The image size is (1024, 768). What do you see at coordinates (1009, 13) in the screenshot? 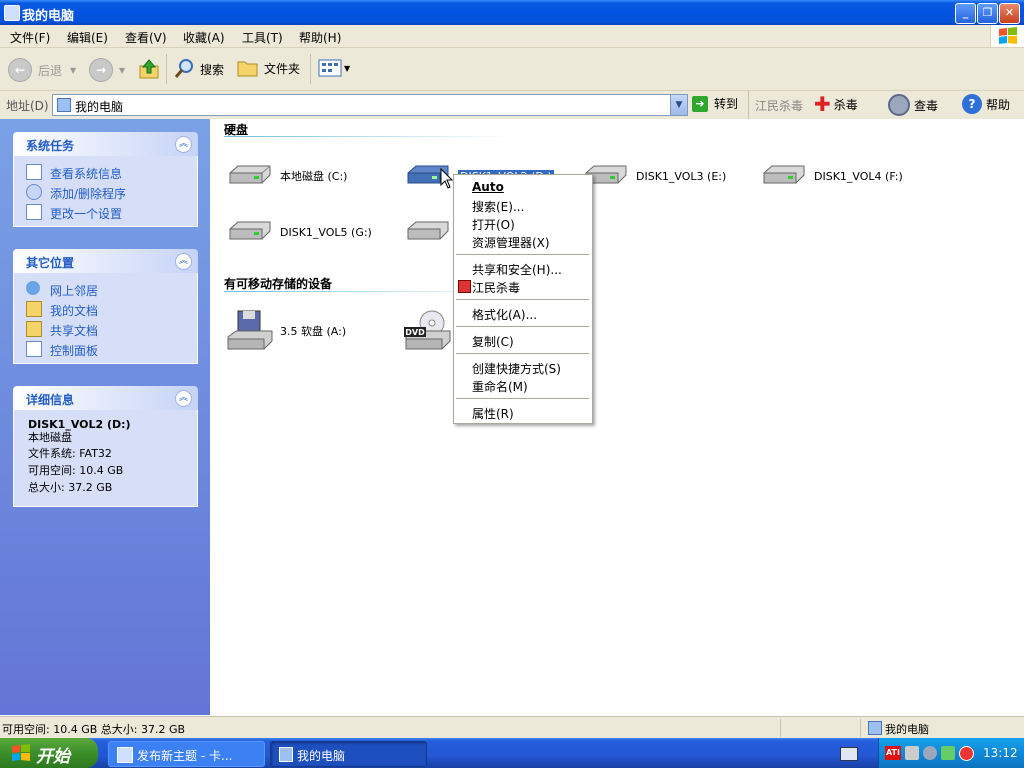
I see `close-button: ✕` at bounding box center [1009, 13].